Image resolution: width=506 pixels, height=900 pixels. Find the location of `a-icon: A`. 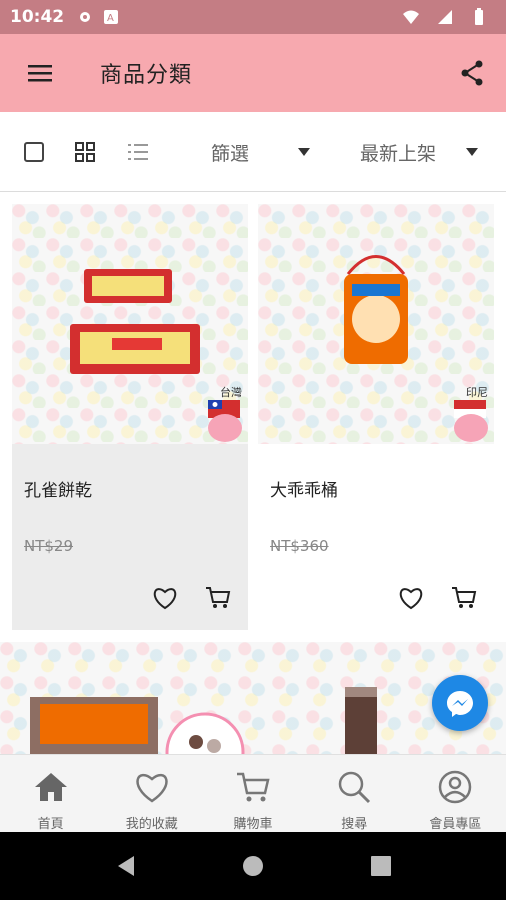

a-icon: A is located at coordinates (111, 17).